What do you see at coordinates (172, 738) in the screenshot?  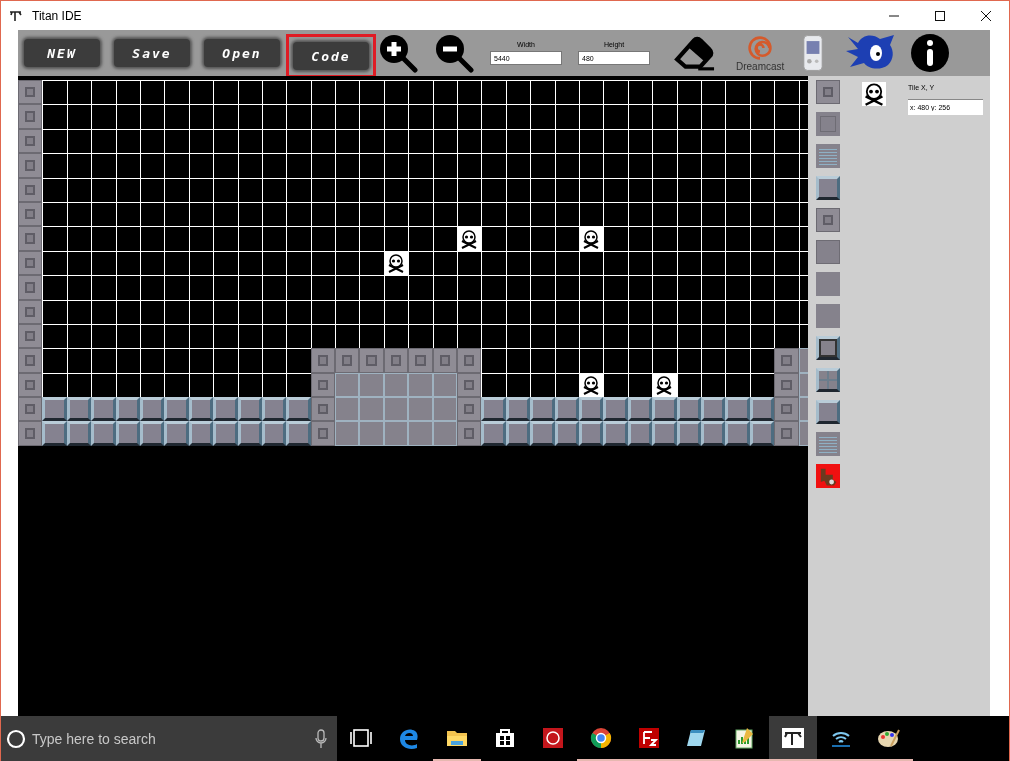 I see `search-field: Type here to search` at bounding box center [172, 738].